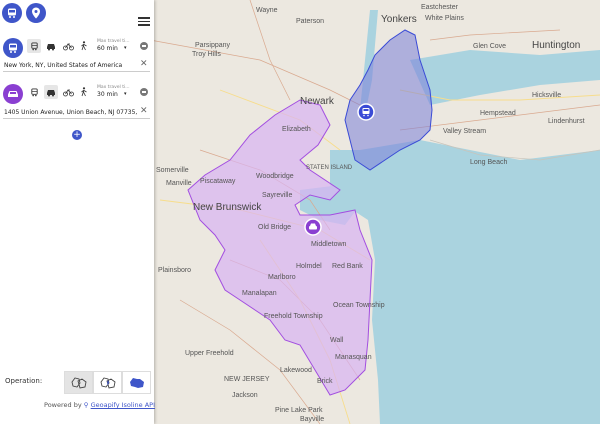 This screenshot has height=424, width=600. I want to click on travel-time-value: 30 min, so click(107, 94).